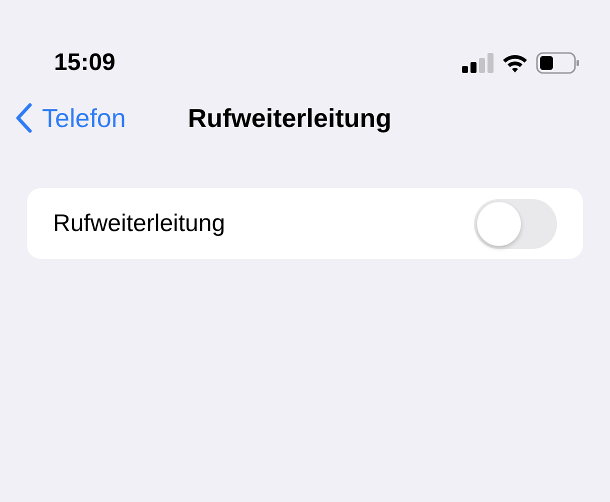 The width and height of the screenshot is (610, 502). What do you see at coordinates (558, 63) in the screenshot?
I see `battery-icon` at bounding box center [558, 63].